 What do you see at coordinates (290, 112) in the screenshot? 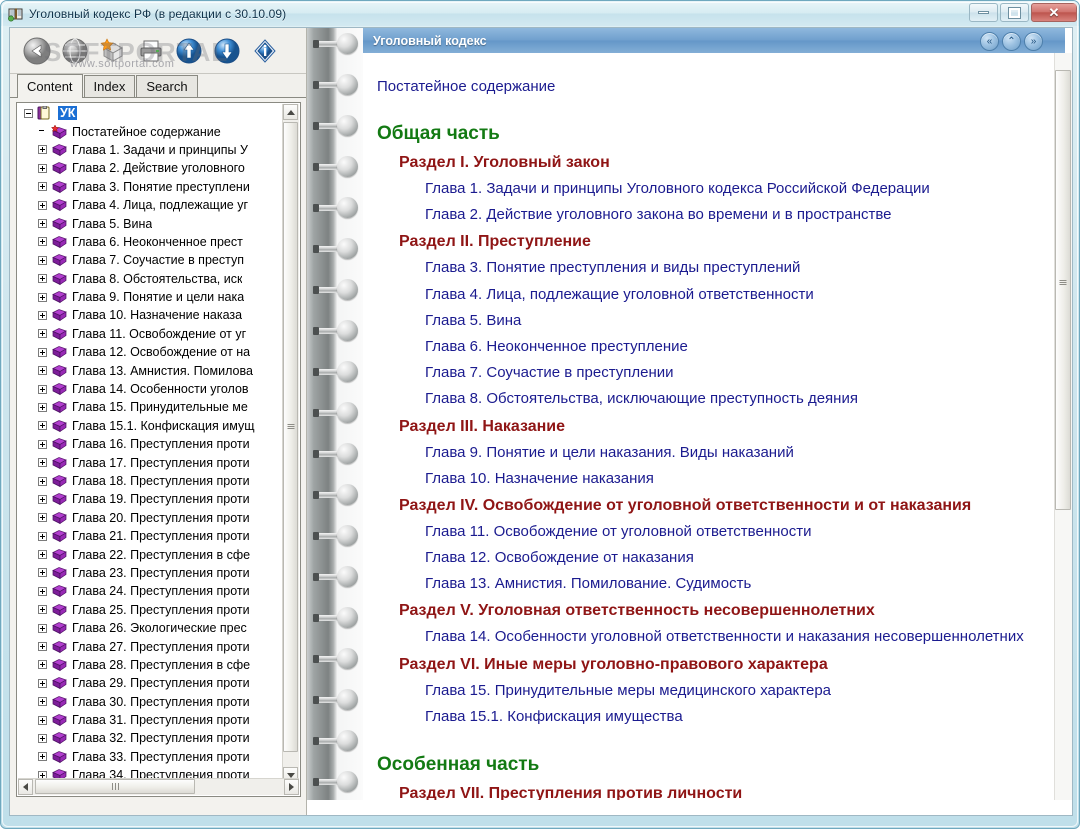
I see `tree-scroll-up-button` at bounding box center [290, 112].